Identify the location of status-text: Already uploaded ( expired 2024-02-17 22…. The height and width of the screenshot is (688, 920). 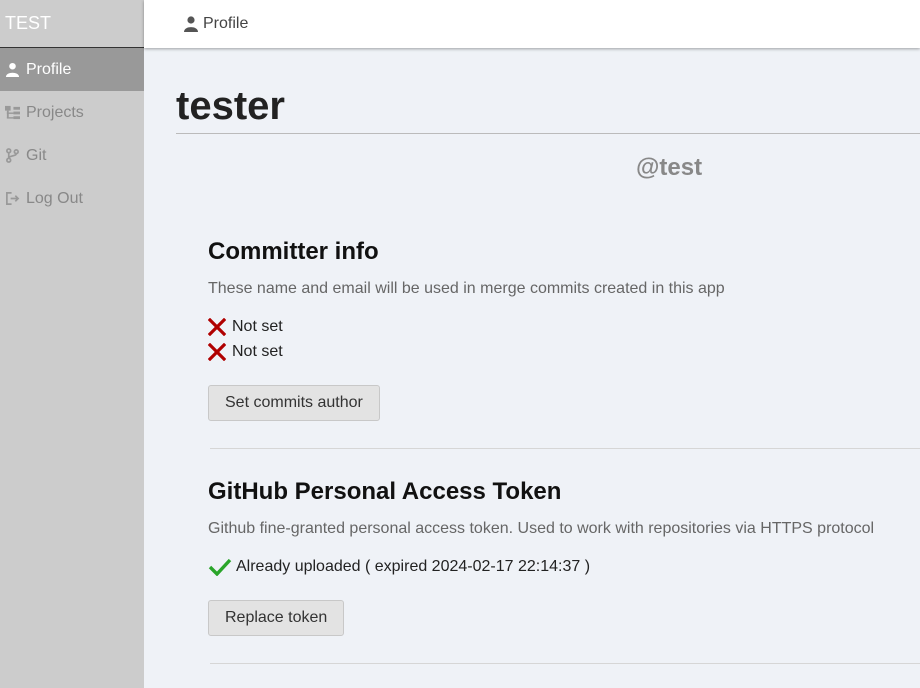
(413, 566).